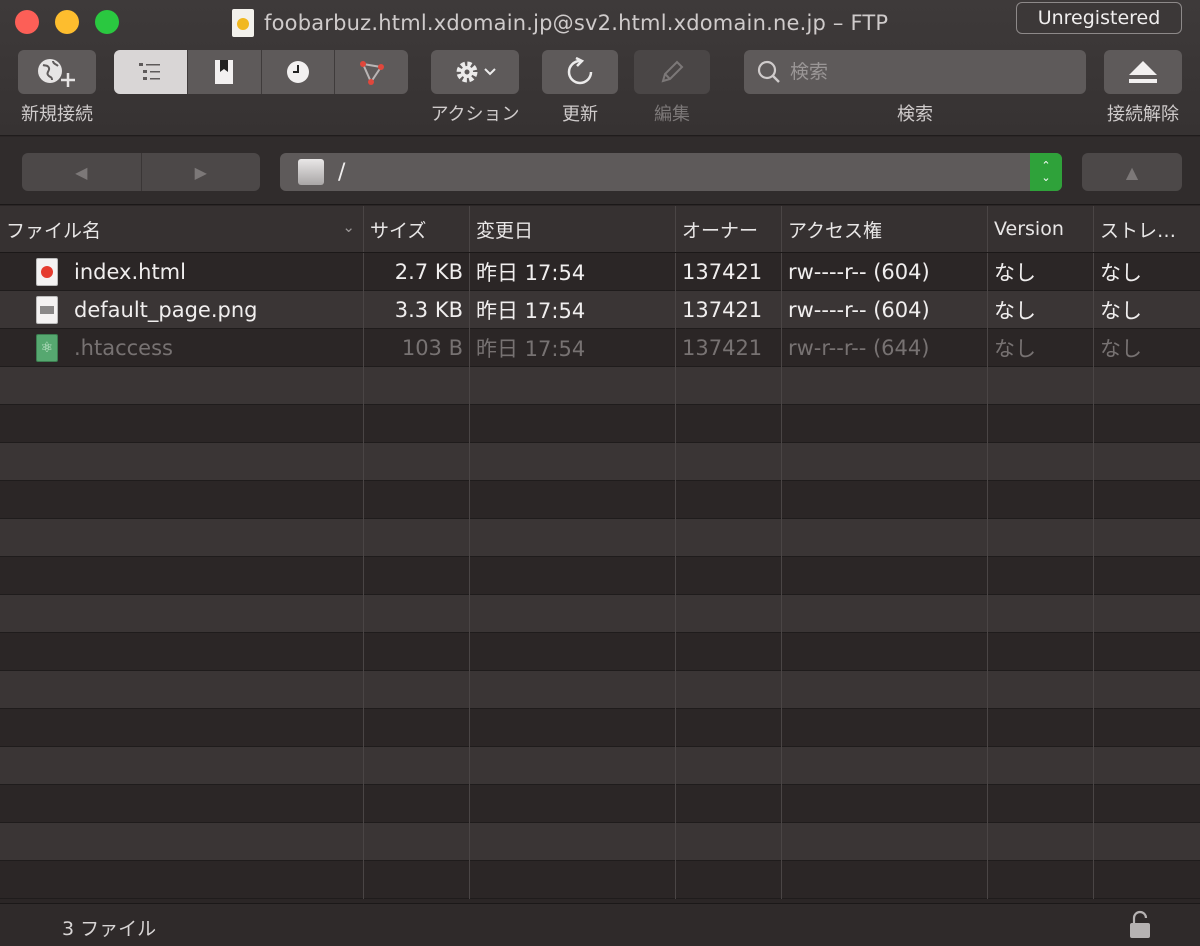  I want to click on column-header-filename-label: ファイル名, so click(54, 230).